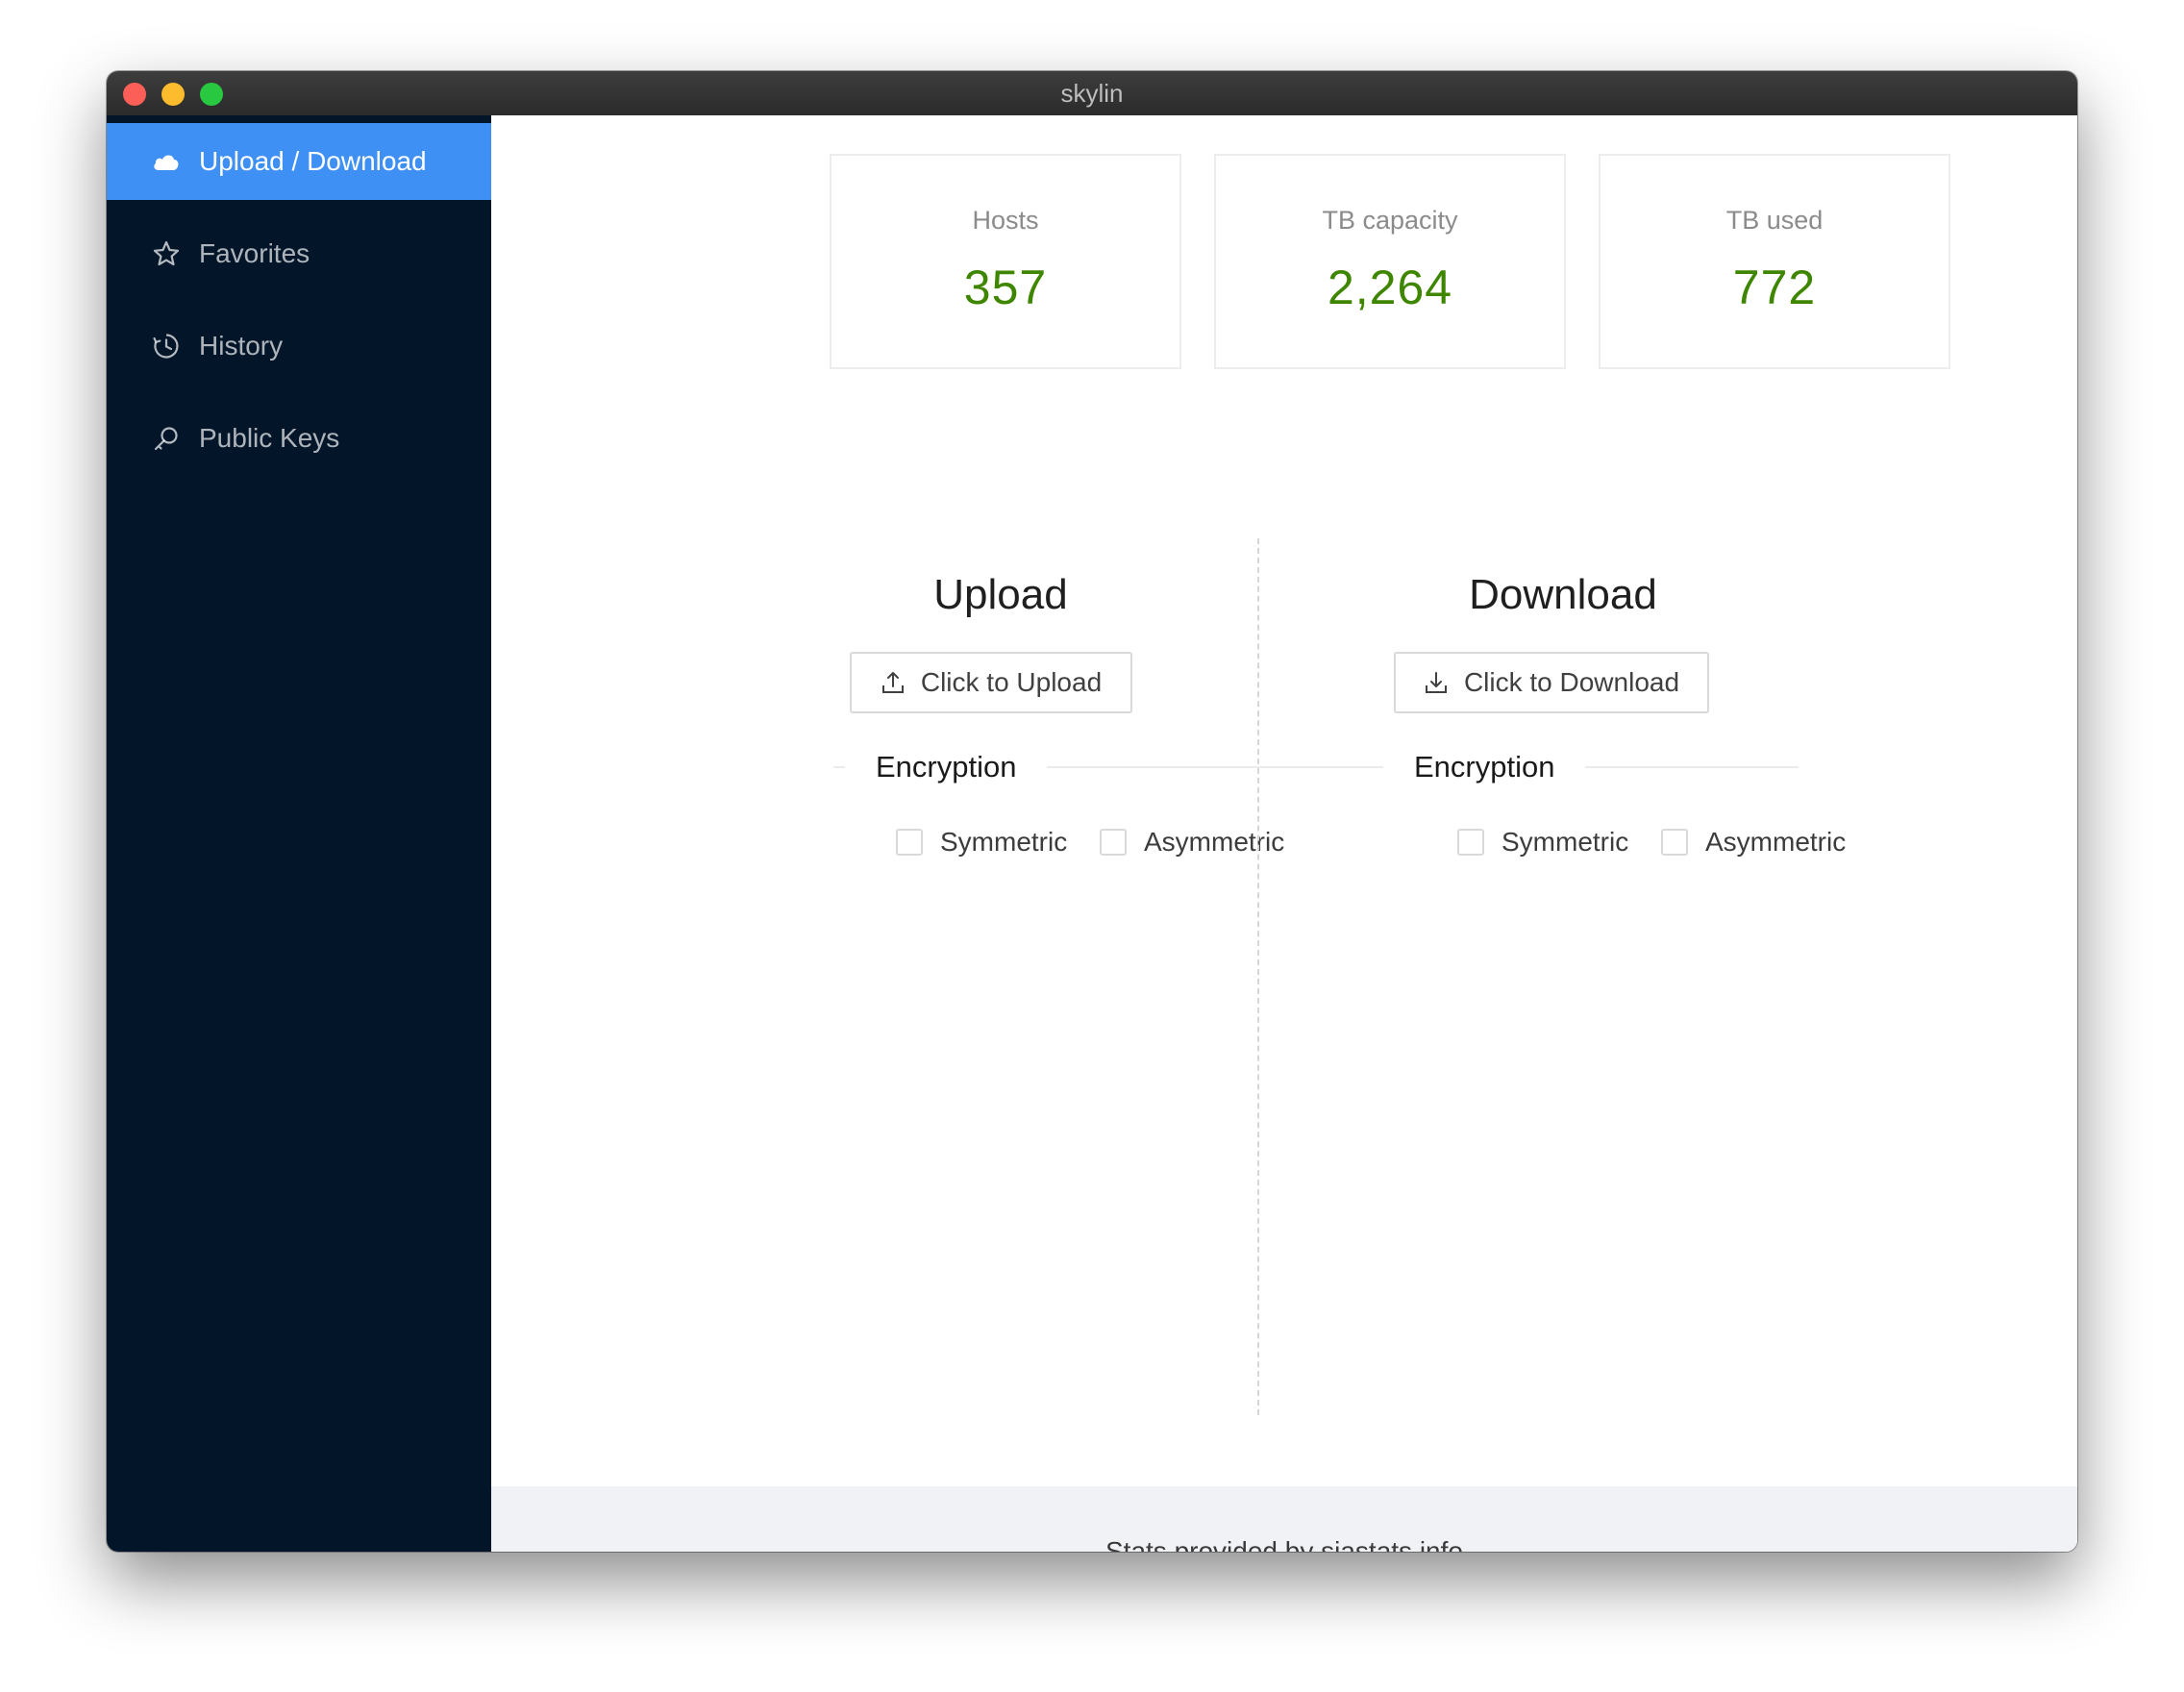  Describe the element at coordinates (1284, 1519) in the screenshot. I see `footer: Stats provided by siastats.info` at that location.